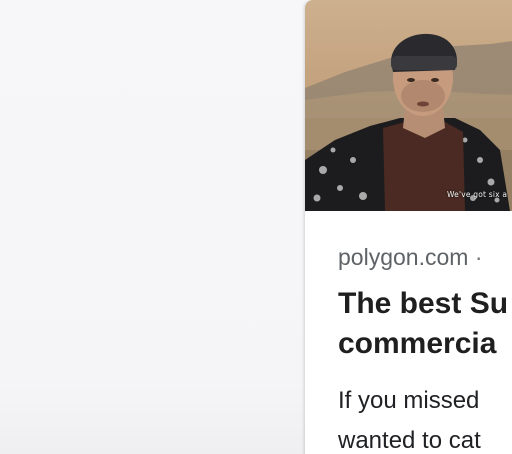  I want to click on article-title-line-2: commercia, so click(417, 343).